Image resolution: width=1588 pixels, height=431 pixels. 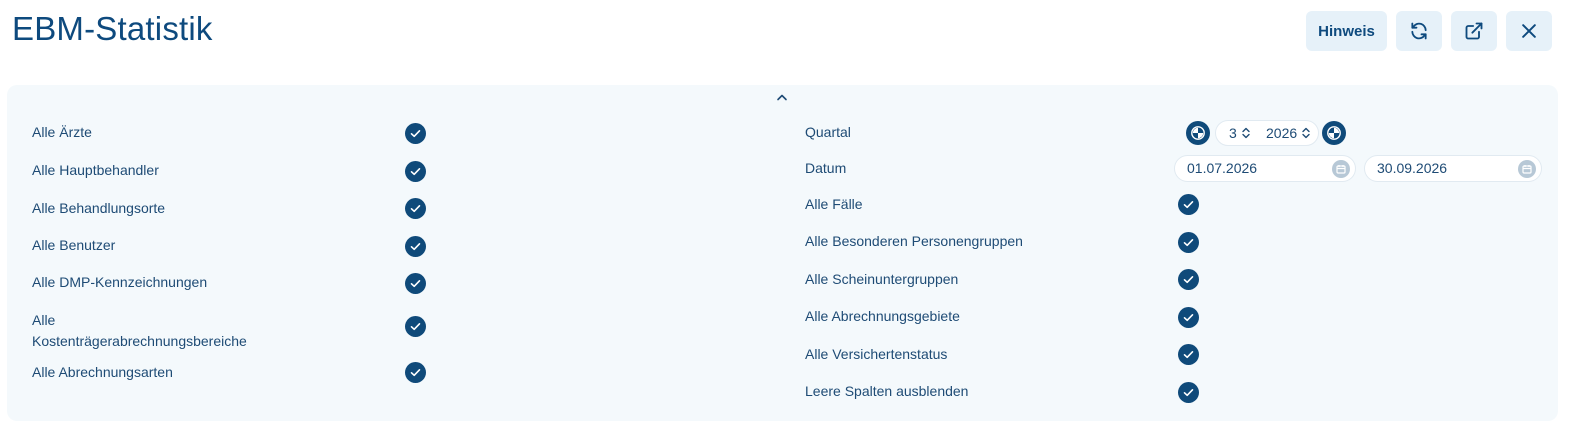 I want to click on quarter-prev-icon, so click(x=1198, y=133).